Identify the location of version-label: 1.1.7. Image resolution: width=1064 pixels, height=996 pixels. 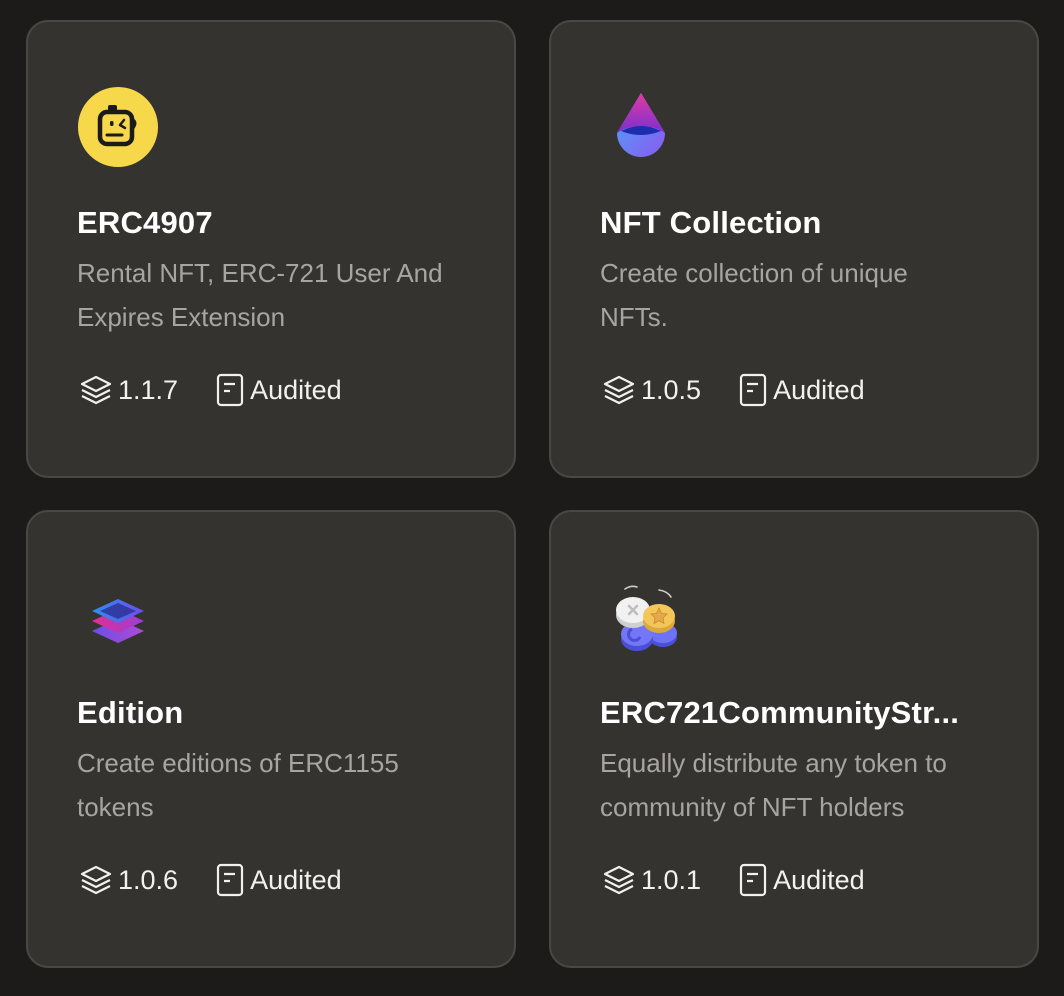
(148, 389).